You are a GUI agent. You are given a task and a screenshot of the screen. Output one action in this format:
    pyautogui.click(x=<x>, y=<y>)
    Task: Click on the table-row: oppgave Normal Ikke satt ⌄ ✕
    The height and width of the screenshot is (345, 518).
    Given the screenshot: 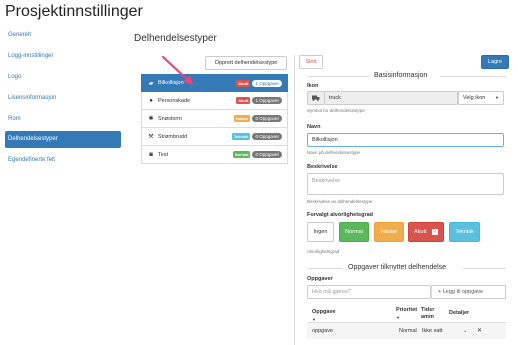 What is the action you would take?
    pyautogui.click(x=406, y=330)
    